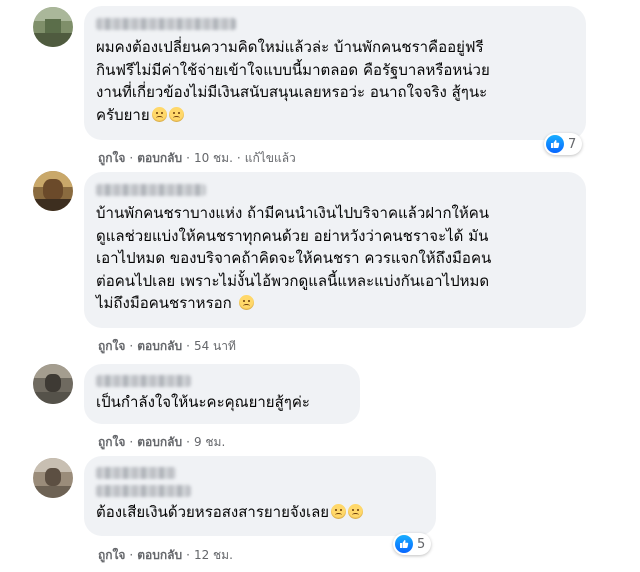 The height and width of the screenshot is (572, 640). I want to click on comment-bubble: เป็นกำลังใจให้นะคะคุณยายสู้ๆค่ะ, so click(222, 394).